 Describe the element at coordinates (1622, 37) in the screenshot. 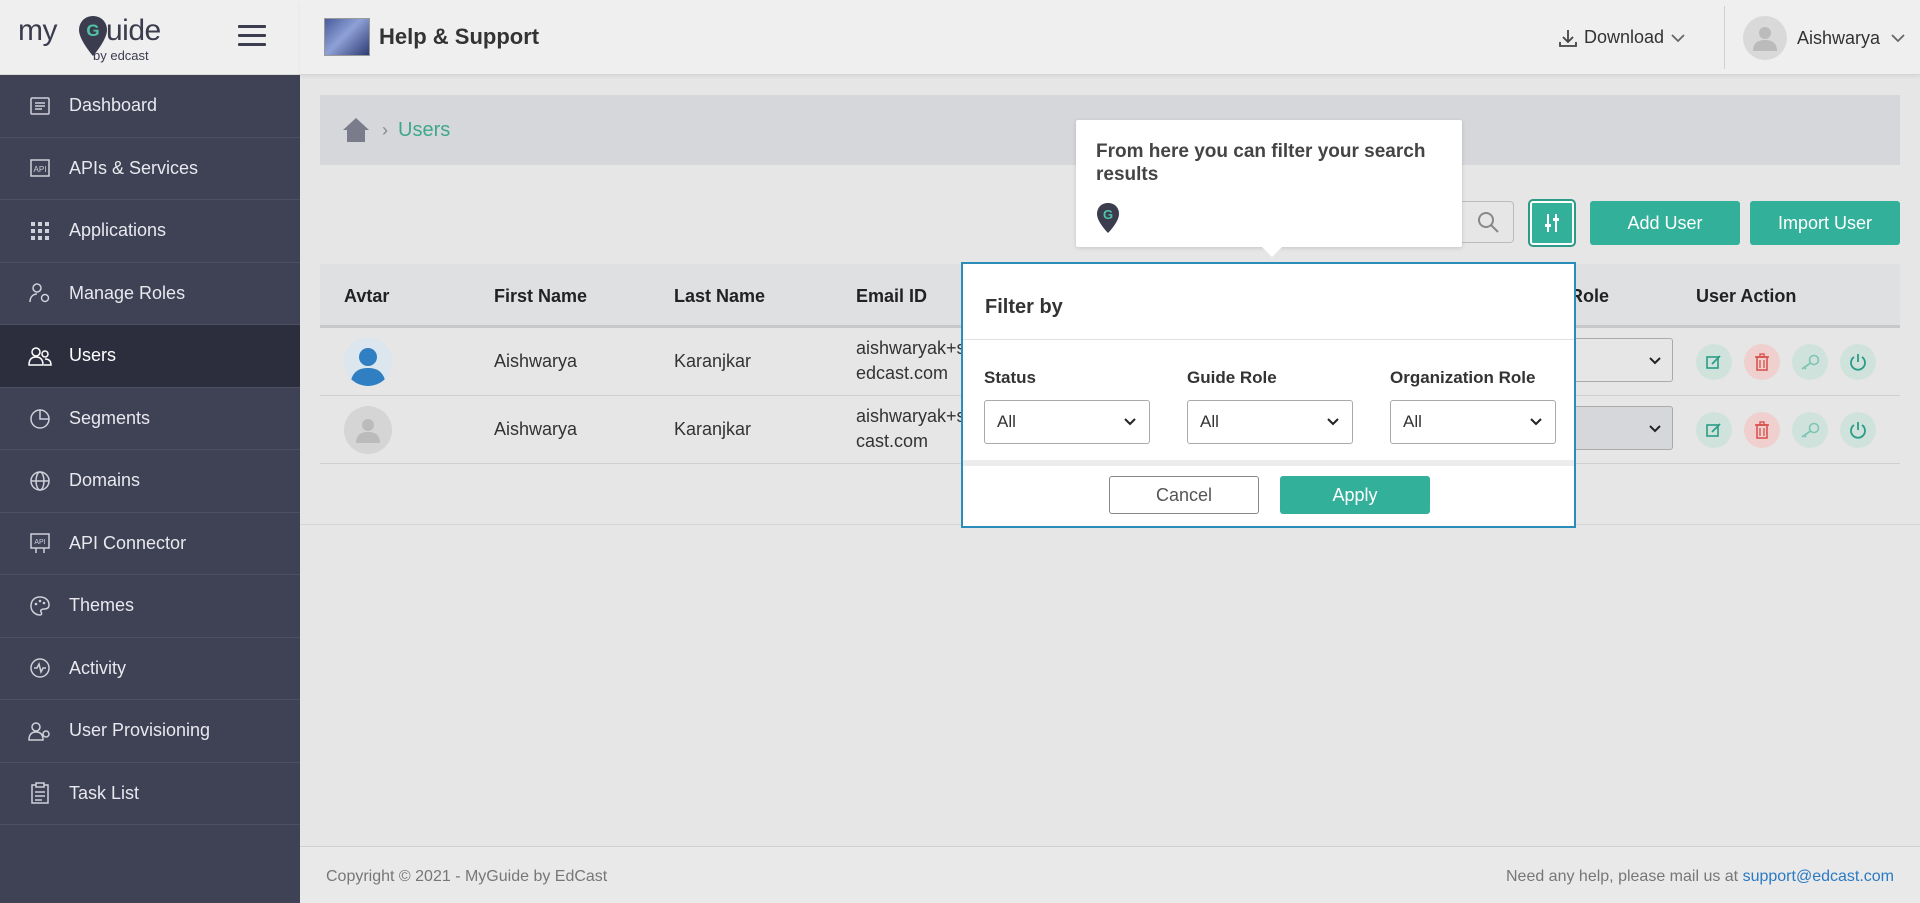

I see `download-dropdown: Download` at that location.